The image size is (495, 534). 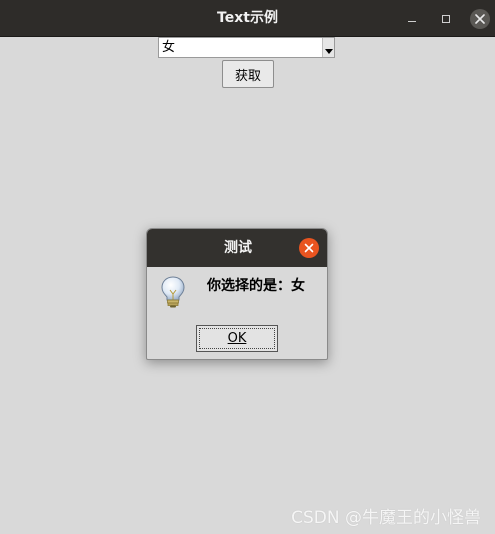 I want to click on maximize-button, so click(x=446, y=18).